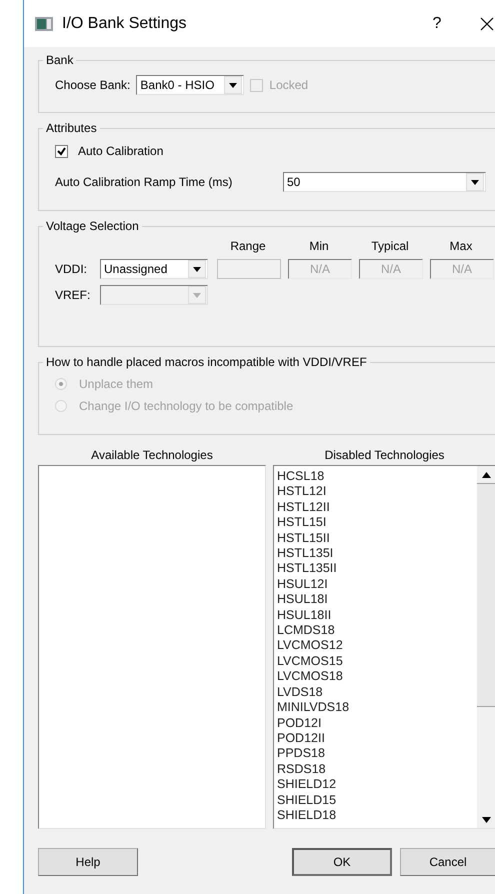  I want to click on voltage-field, so click(249, 269).